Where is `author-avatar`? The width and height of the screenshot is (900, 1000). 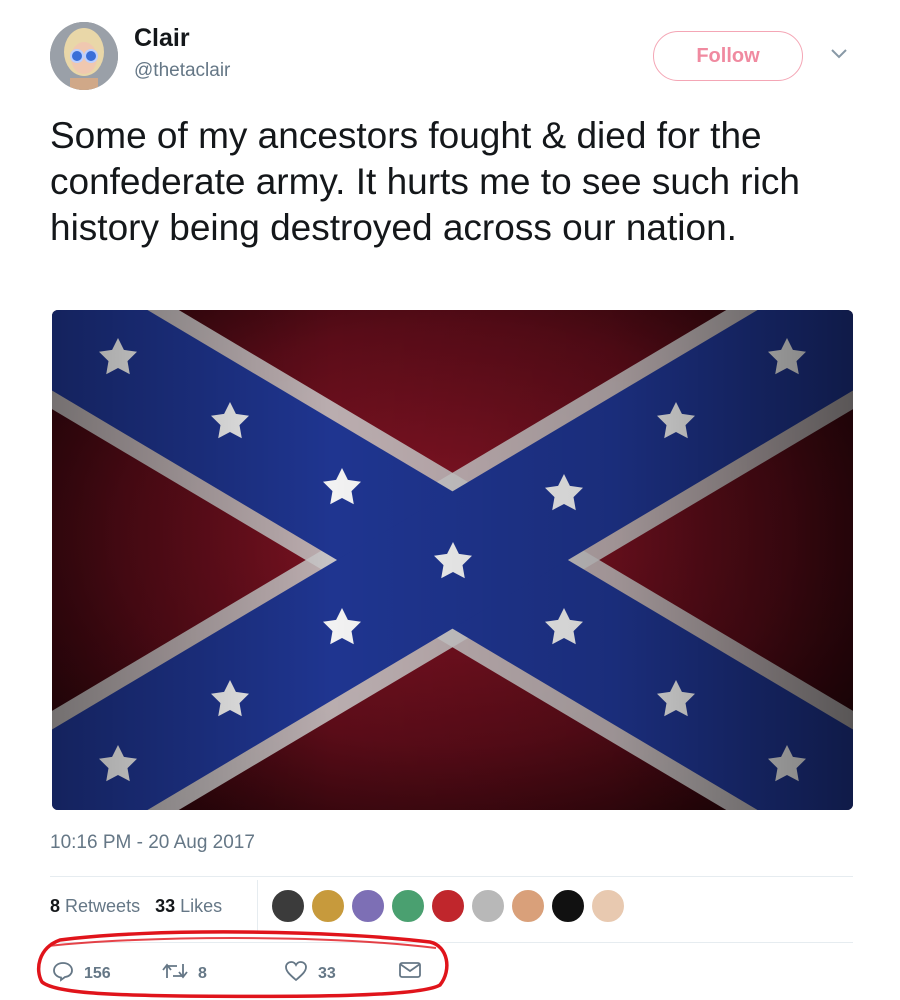 author-avatar is located at coordinates (84, 56).